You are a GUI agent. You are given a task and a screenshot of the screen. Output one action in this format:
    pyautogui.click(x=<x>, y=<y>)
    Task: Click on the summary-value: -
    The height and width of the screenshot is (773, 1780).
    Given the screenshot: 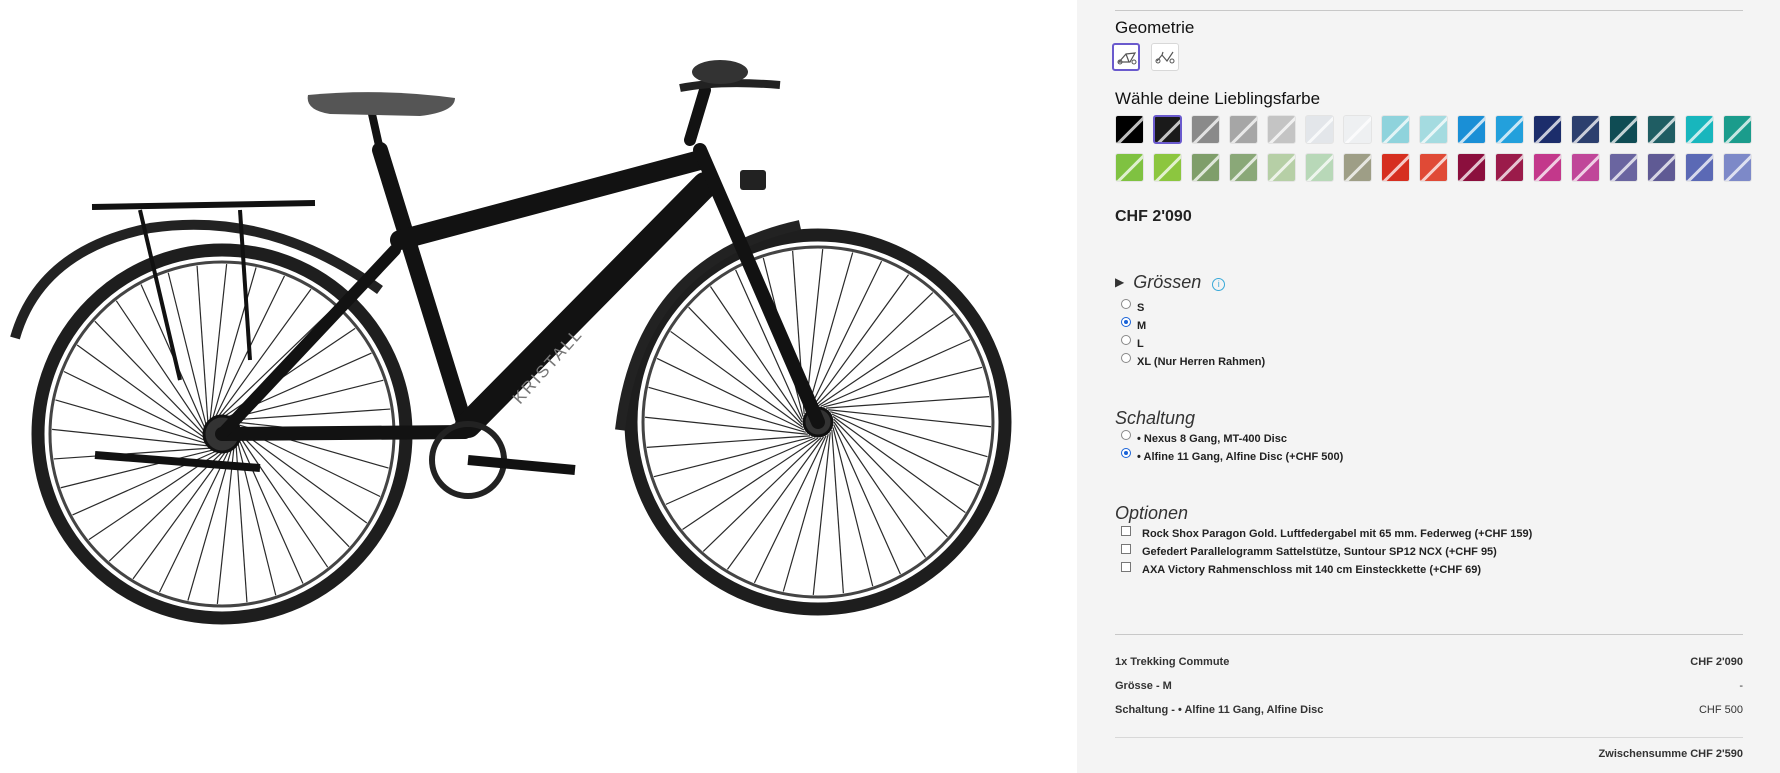 What is the action you would take?
    pyautogui.click(x=1741, y=686)
    